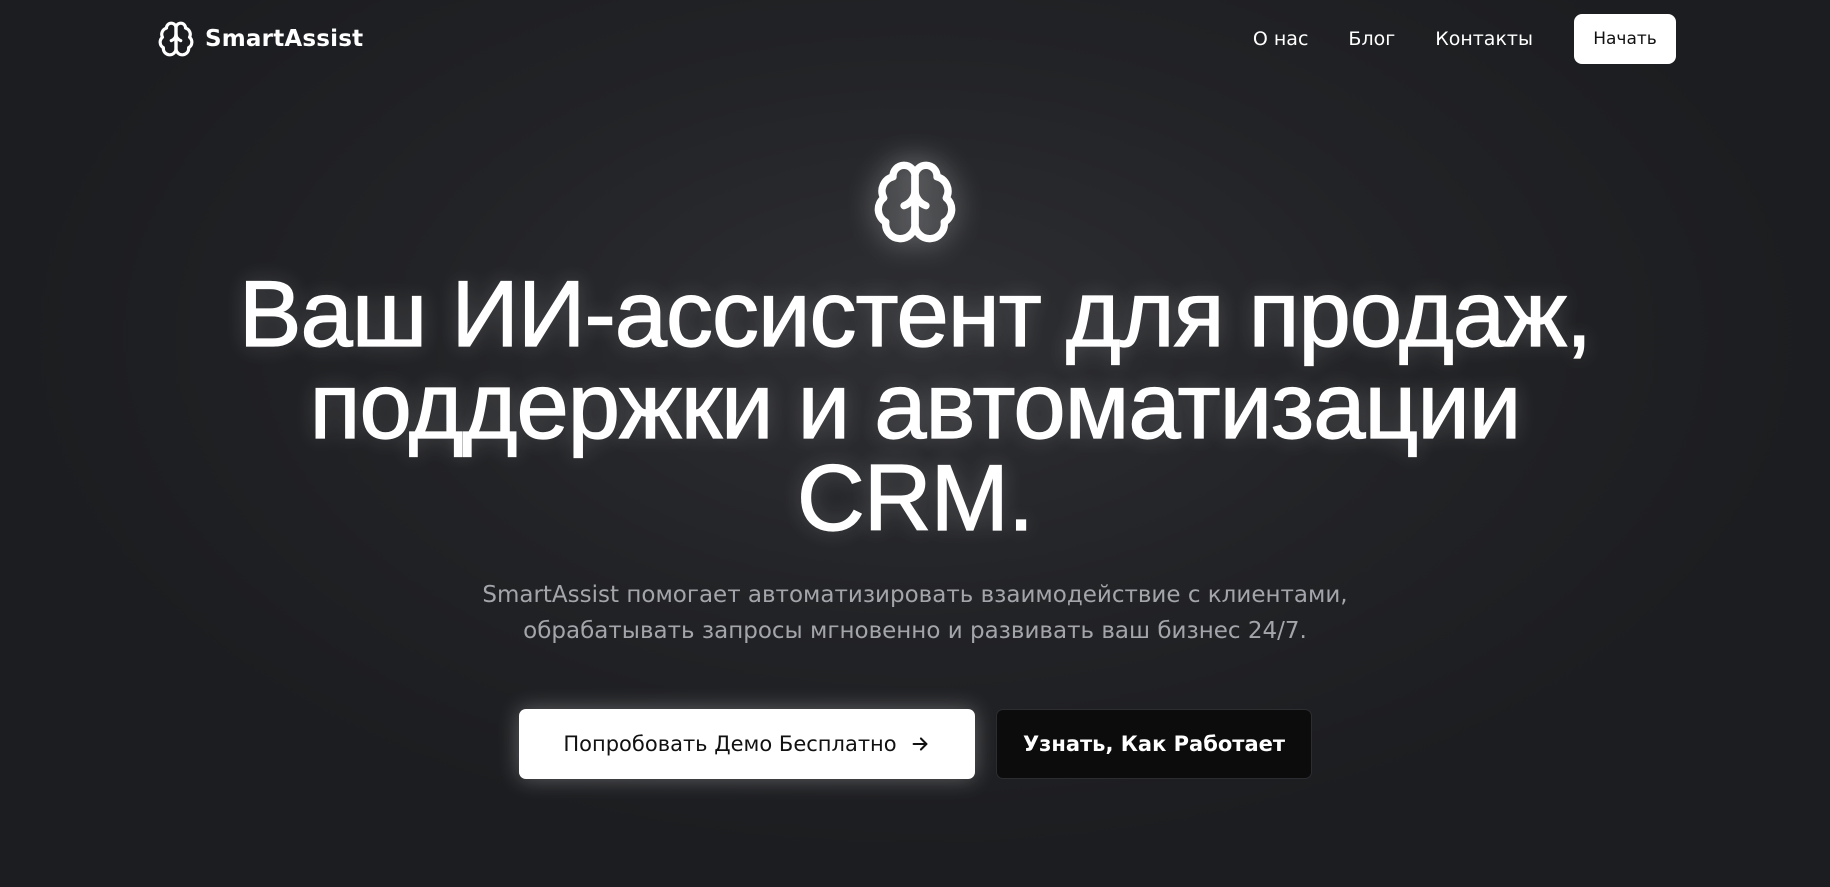 This screenshot has height=887, width=1830. What do you see at coordinates (284, 39) in the screenshot?
I see `brand-name: SmartAssist` at bounding box center [284, 39].